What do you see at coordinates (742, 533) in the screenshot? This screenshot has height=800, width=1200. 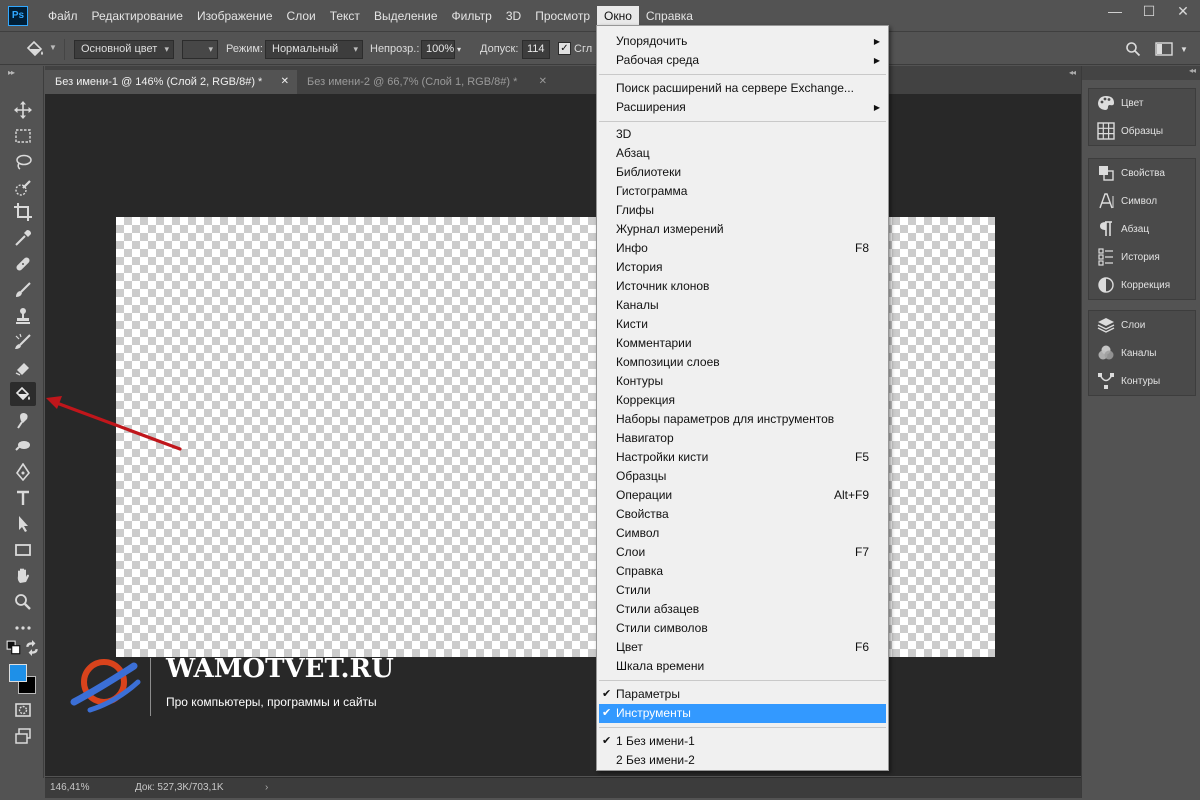 I see `window-menu-item: Символ` at bounding box center [742, 533].